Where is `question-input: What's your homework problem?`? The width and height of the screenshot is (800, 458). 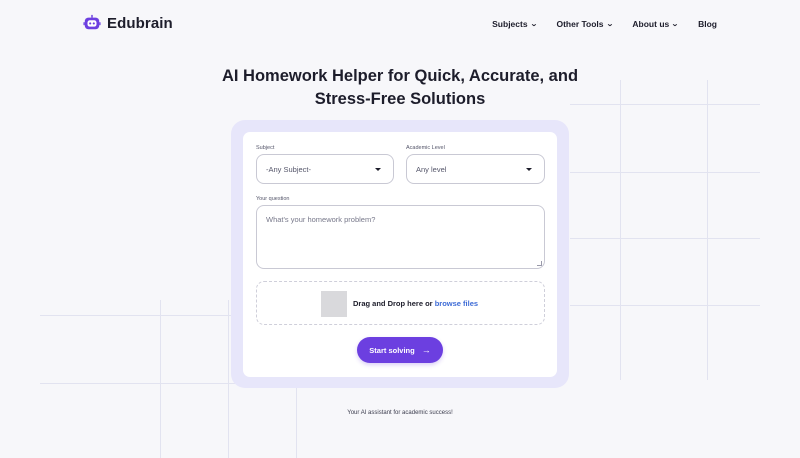
question-input: What's your homework problem? is located at coordinates (400, 237).